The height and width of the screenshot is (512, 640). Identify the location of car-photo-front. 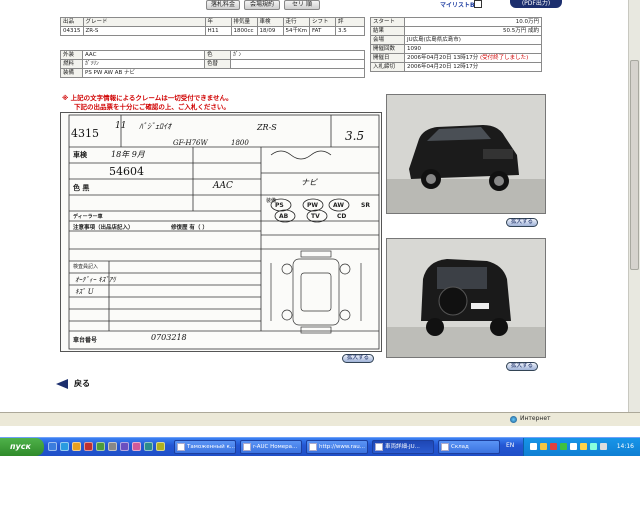
(466, 154).